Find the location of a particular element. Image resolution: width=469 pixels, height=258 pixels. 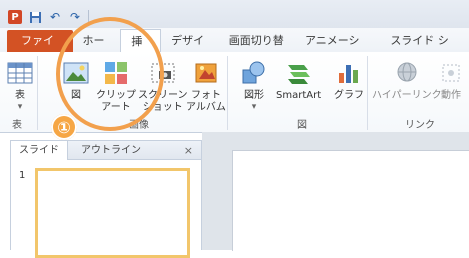

insert-hyperlink-button: ハイパーリンク is located at coordinates (407, 80).